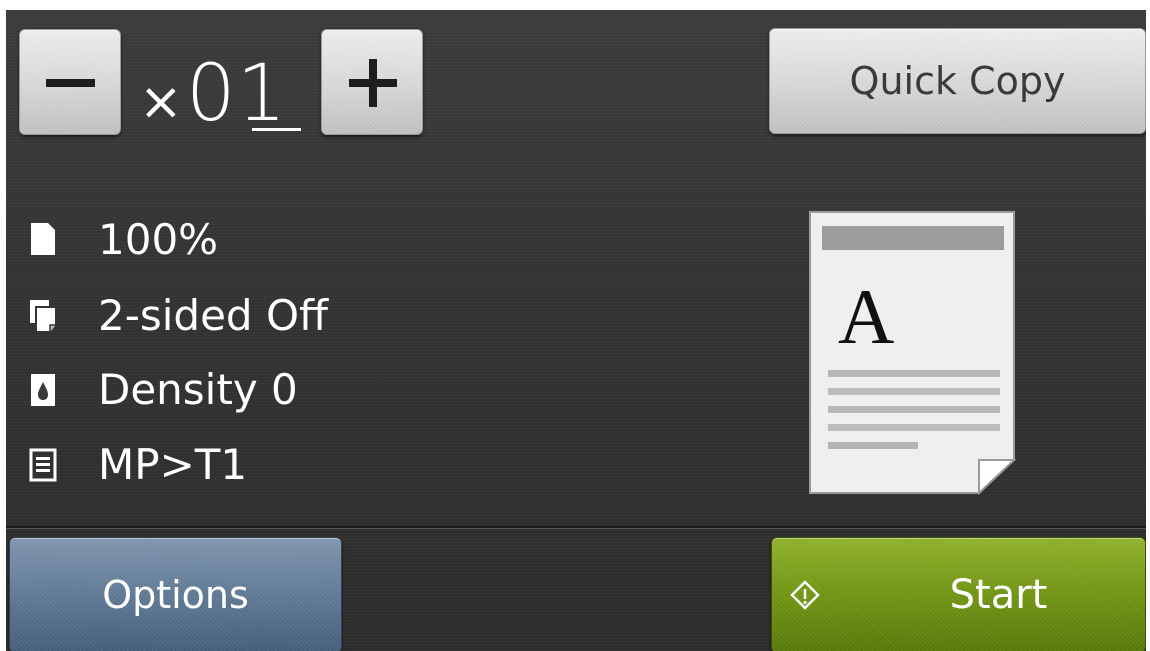 Image resolution: width=1150 pixels, height=651 pixels. I want to click on setting-duplex: 2-sided Off, so click(224, 316).